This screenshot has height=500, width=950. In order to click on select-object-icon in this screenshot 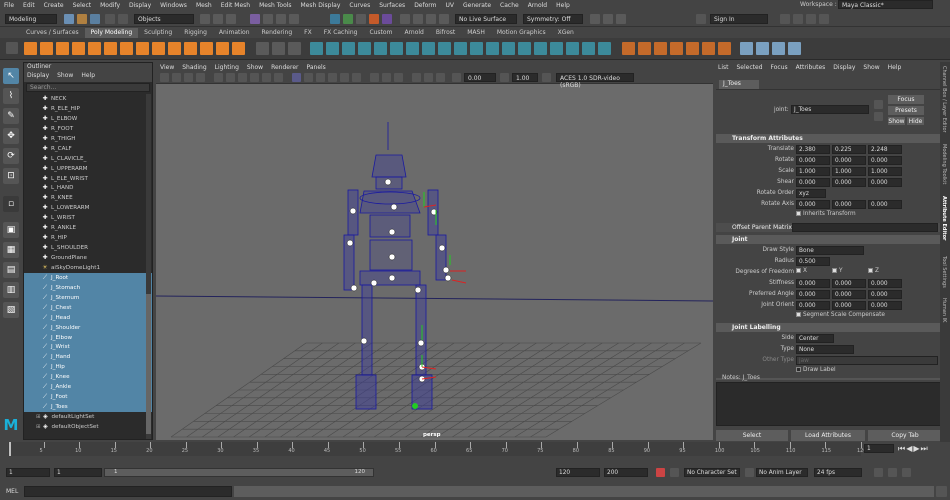, I will do `click(218, 19)`.